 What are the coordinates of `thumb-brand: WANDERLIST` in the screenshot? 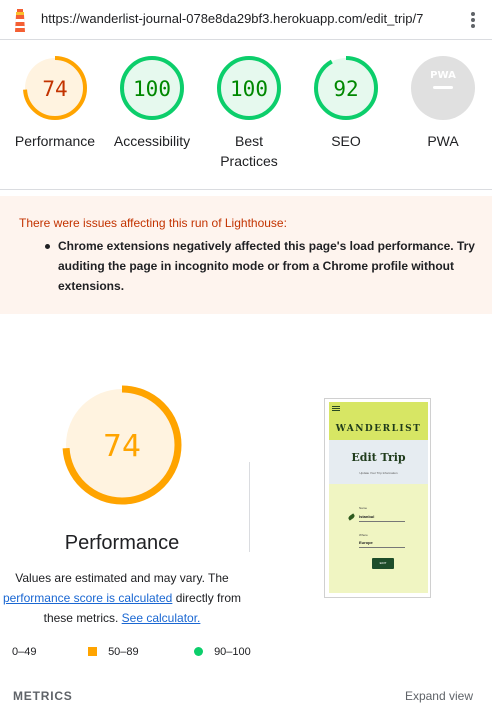 It's located at (378, 429).